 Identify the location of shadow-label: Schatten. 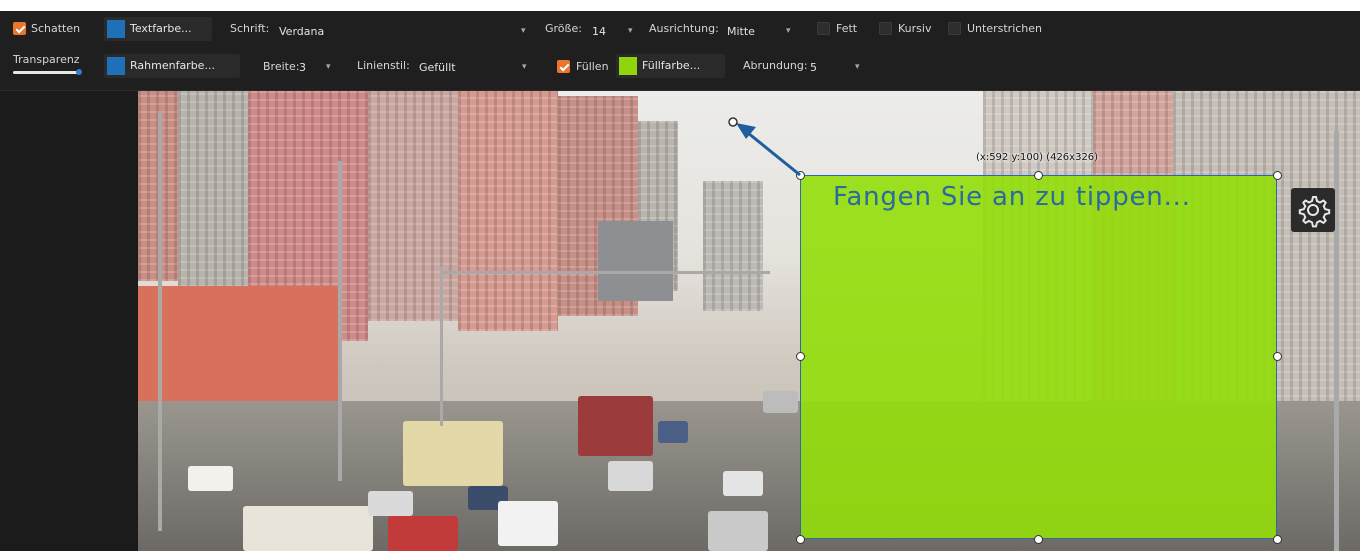
(56, 28).